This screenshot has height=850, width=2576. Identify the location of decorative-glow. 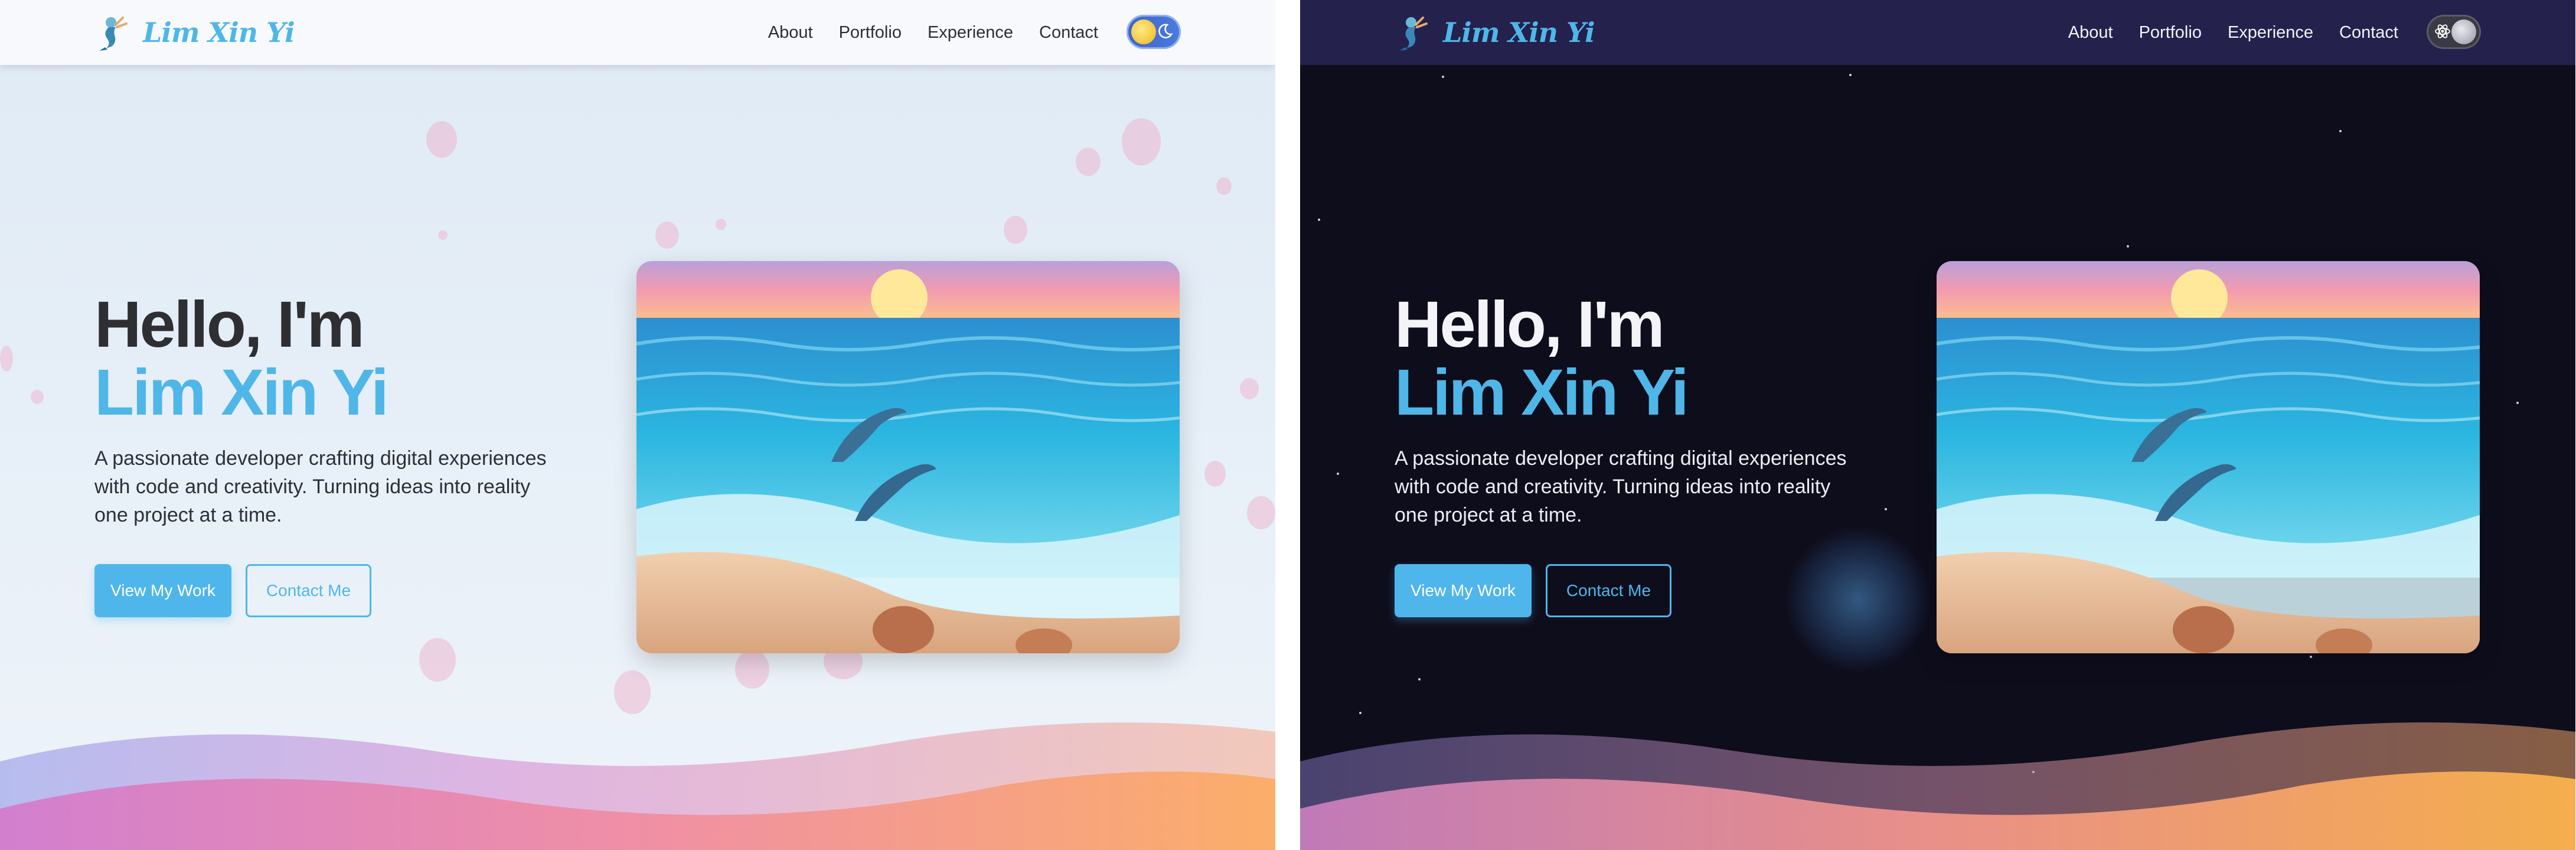
(1858, 599).